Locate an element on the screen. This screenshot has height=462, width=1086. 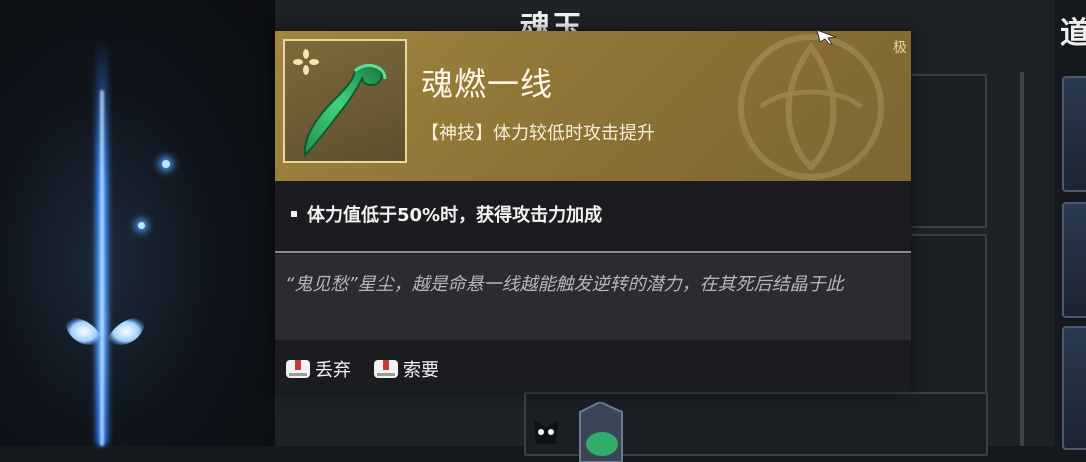
item-skill-tag: 【神技】体力较低时攻击提升 is located at coordinates (538, 133).